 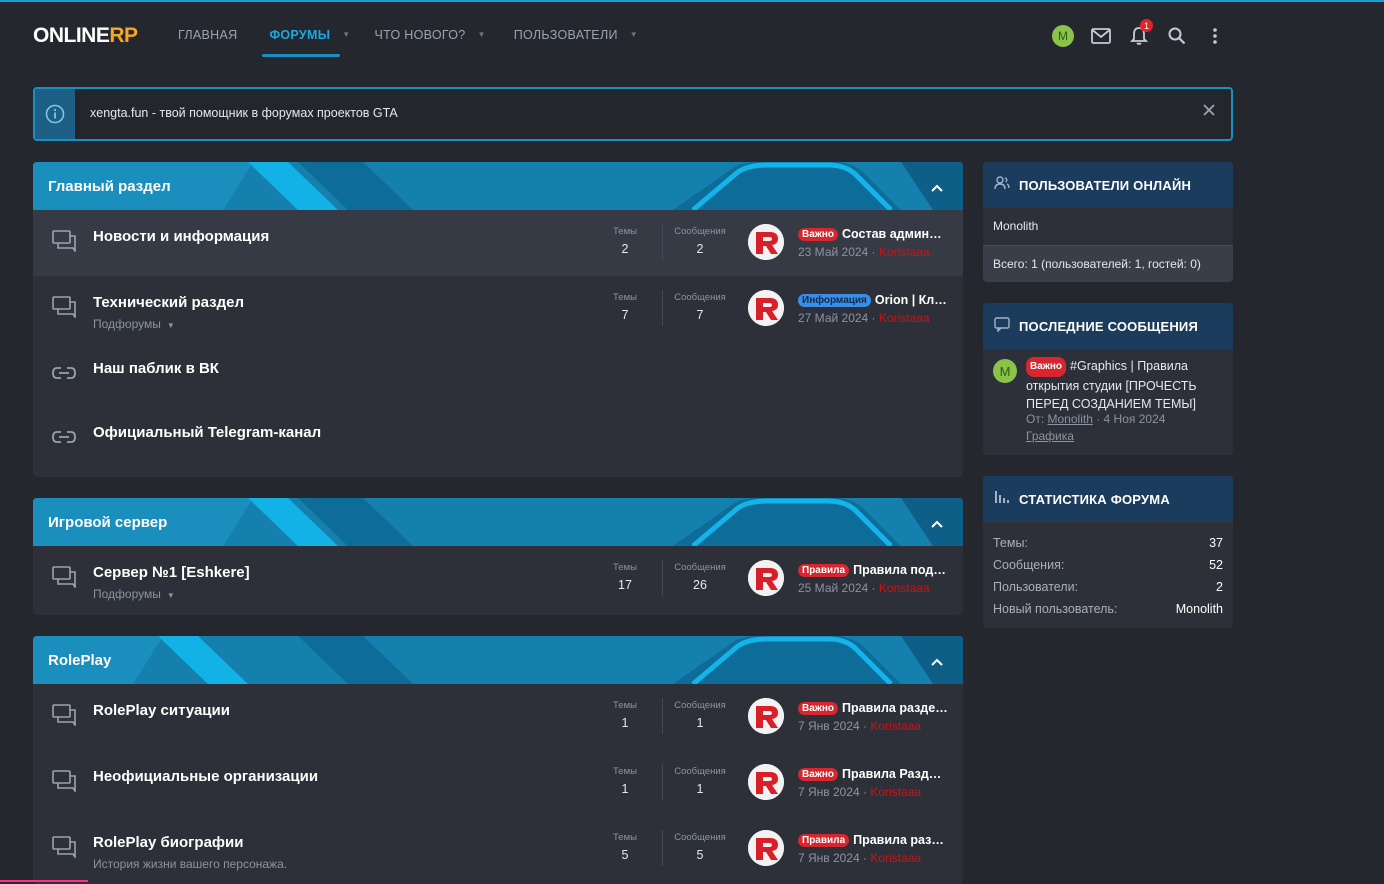 I want to click on category-title: Игровой сервер, so click(x=107, y=522).